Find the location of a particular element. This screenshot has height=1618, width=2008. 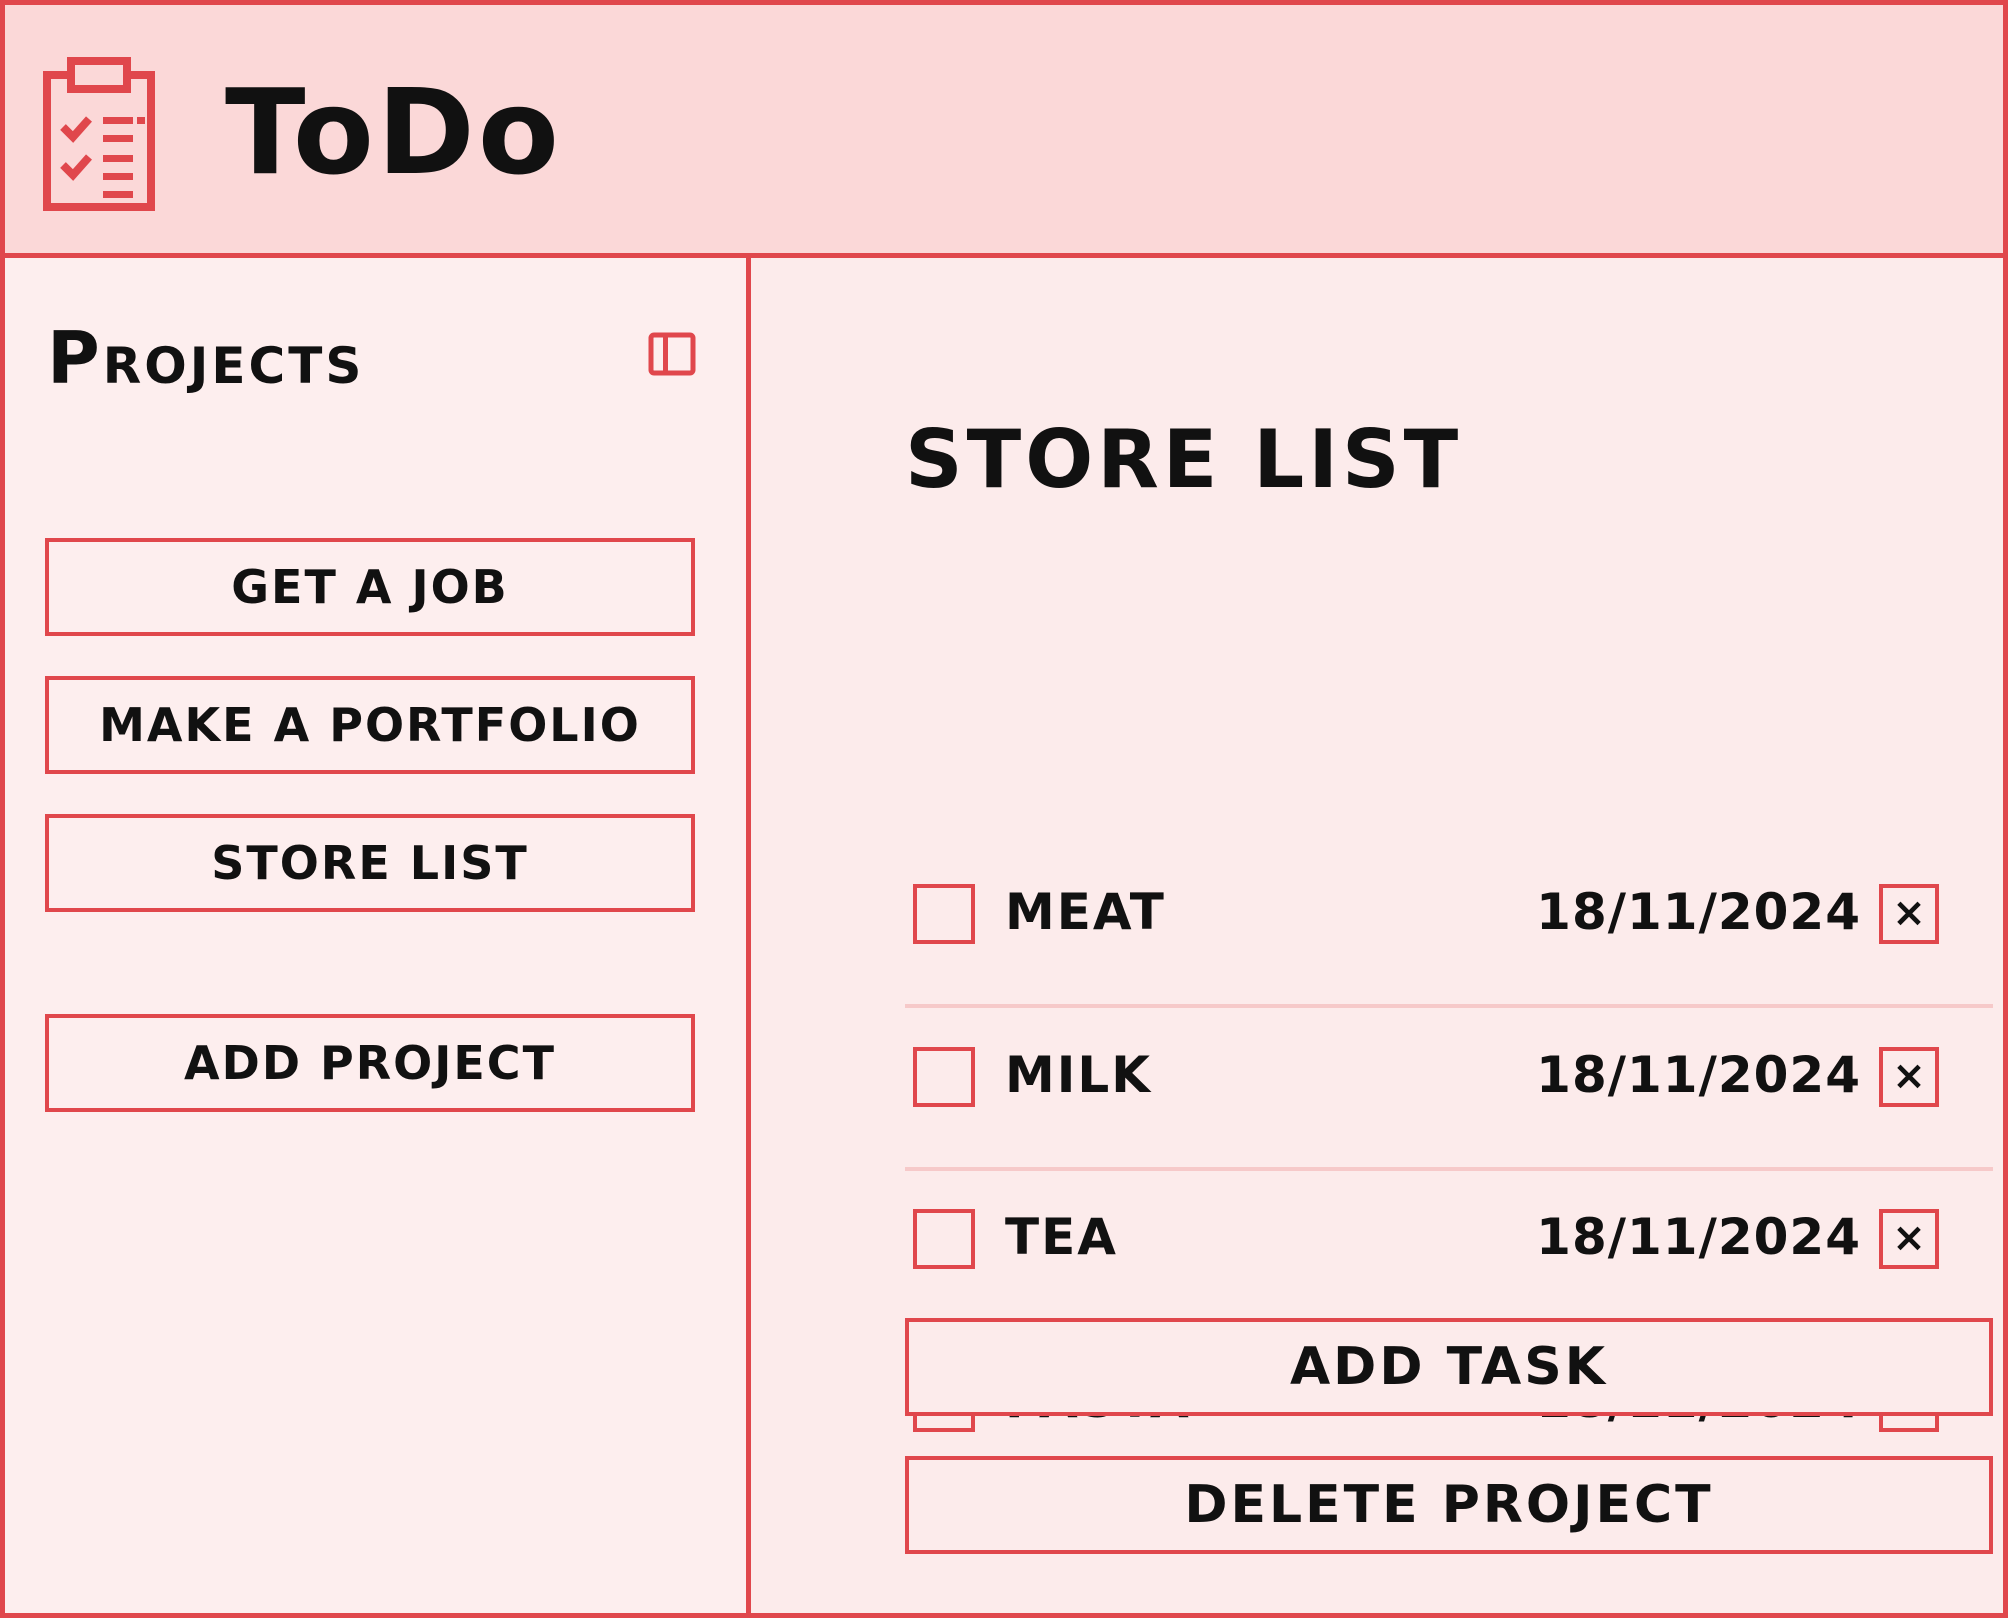

projects-heading: Projects is located at coordinates (206, 358).